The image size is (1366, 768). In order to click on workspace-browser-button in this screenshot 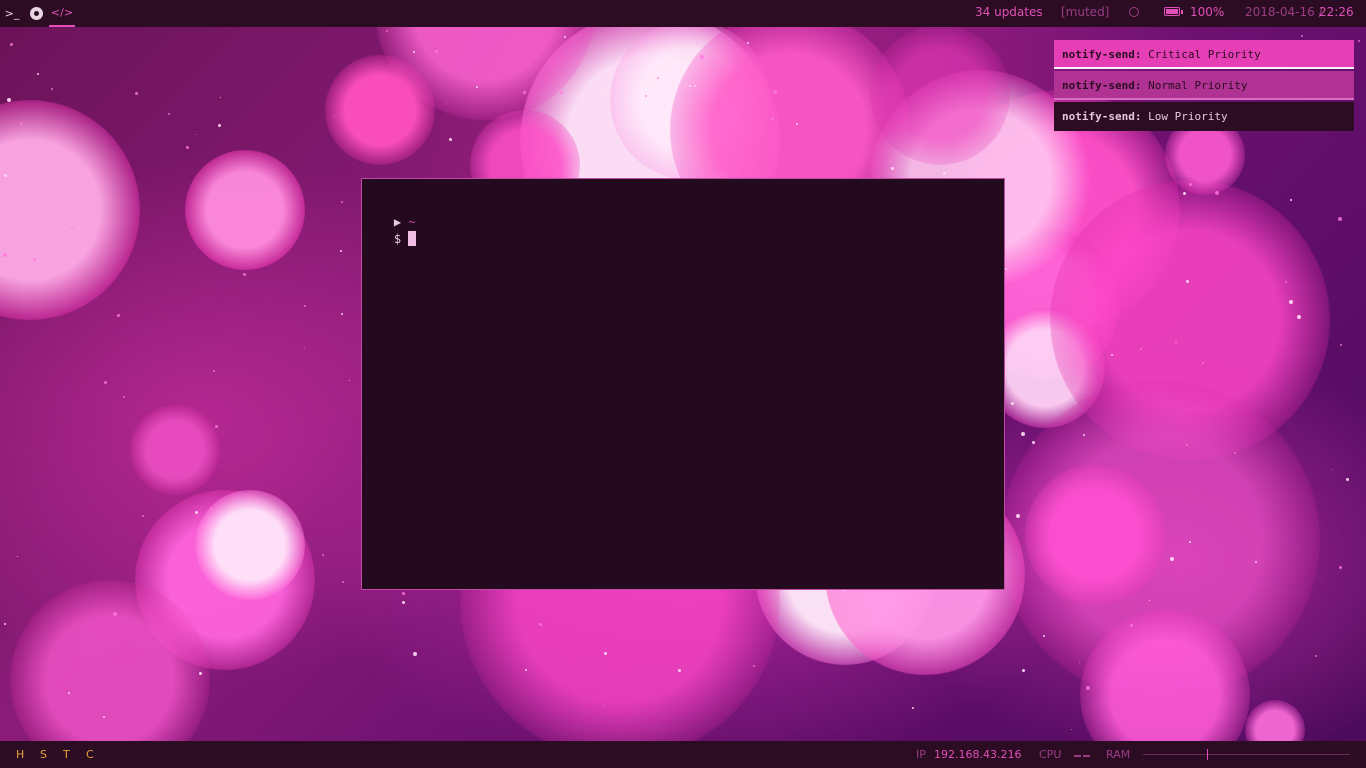, I will do `click(36, 13)`.